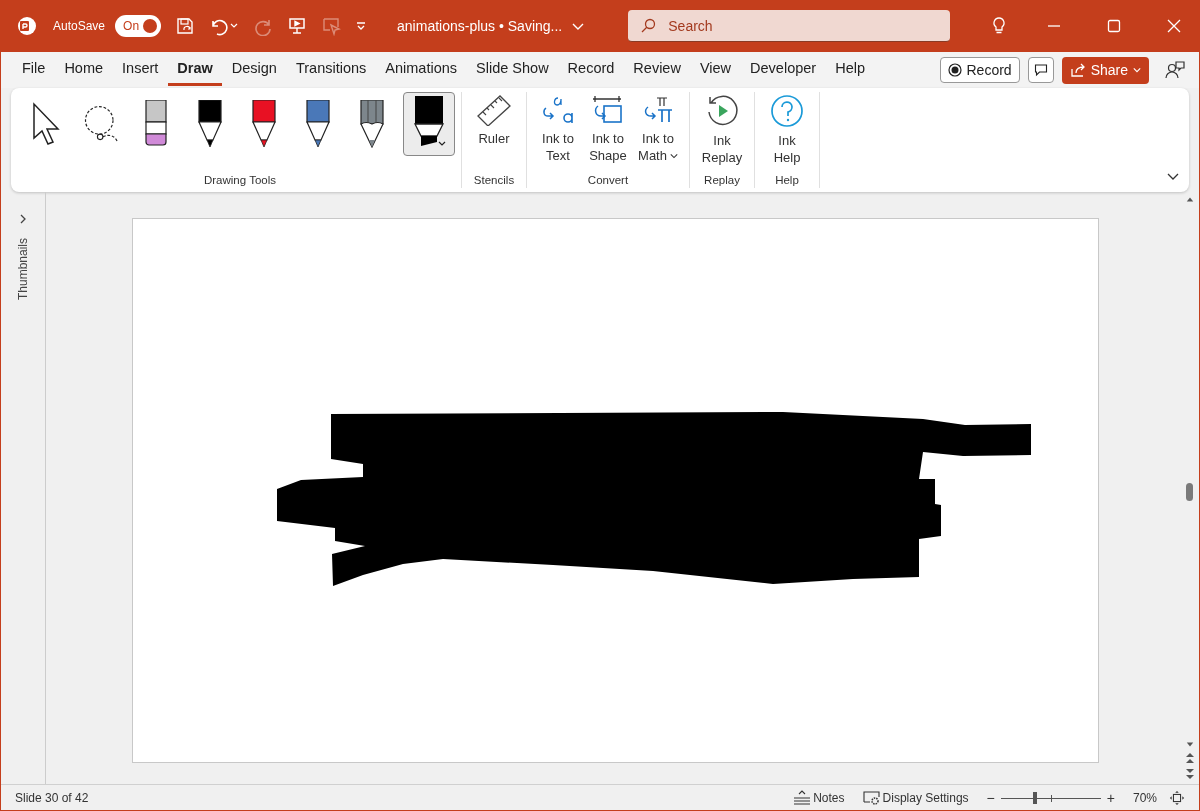 Image resolution: width=1200 pixels, height=811 pixels. Describe the element at coordinates (819, 797) in the screenshot. I see `notes-button: Notes` at that location.